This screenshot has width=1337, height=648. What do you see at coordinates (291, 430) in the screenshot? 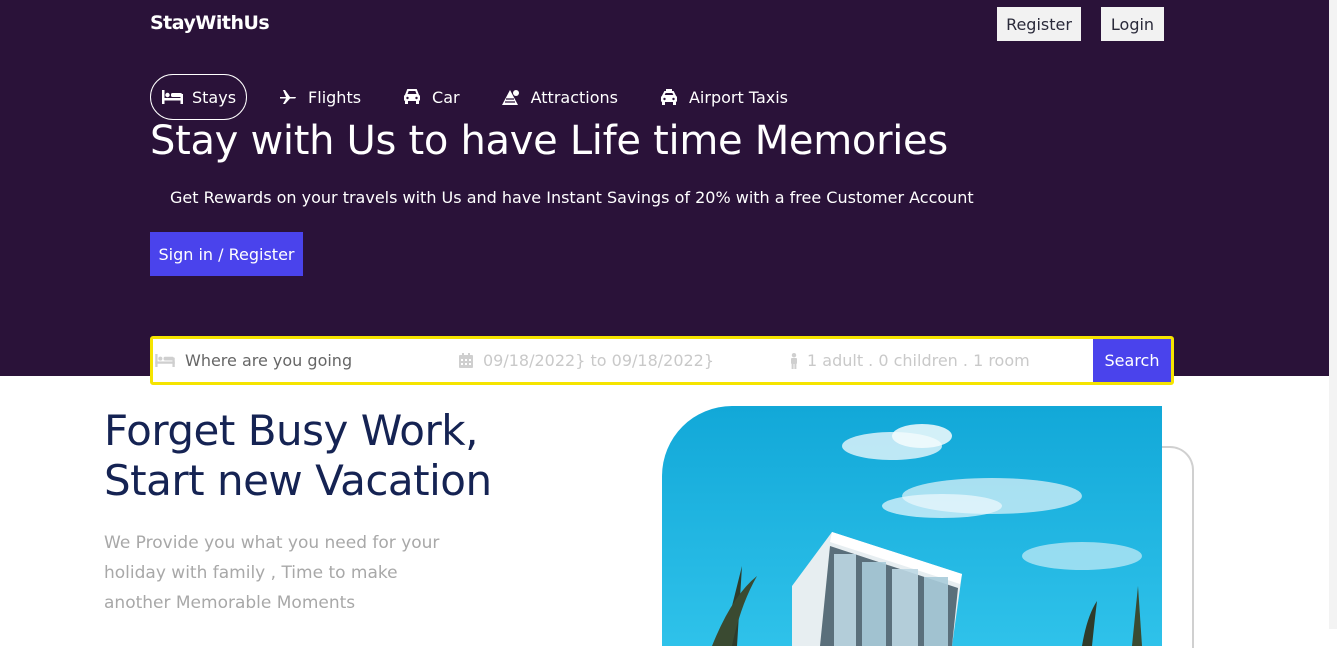
I see `section-title-line-1: Forget Busy Work,` at bounding box center [291, 430].